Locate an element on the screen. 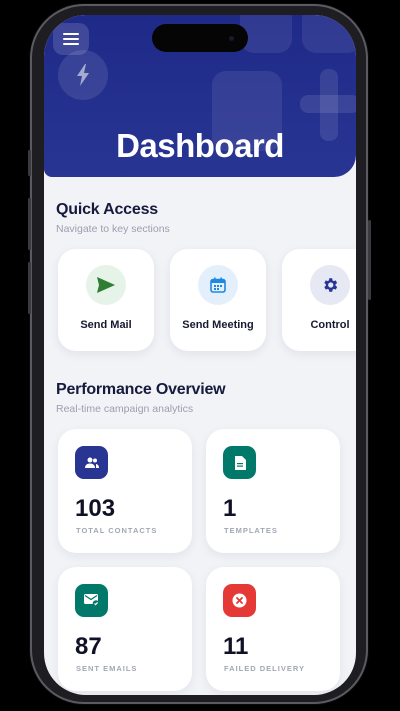 This screenshot has width=400, height=711. volume-up-button is located at coordinates (29, 224).